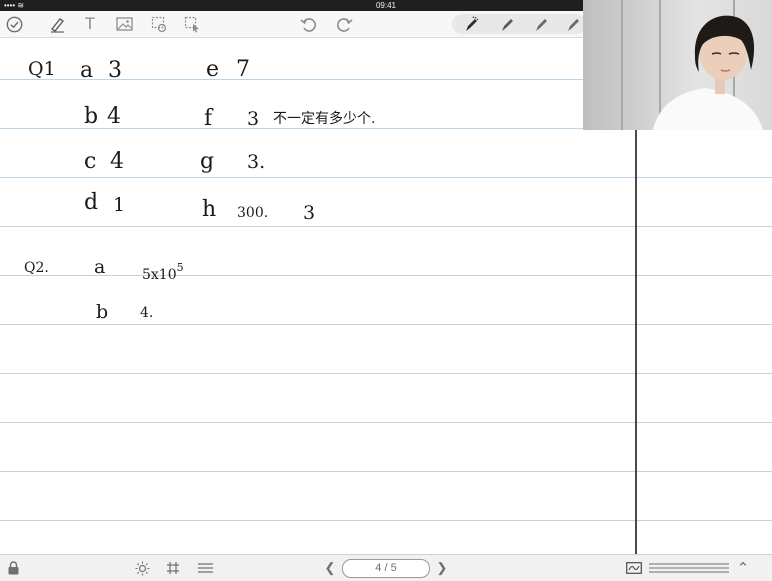 The width and height of the screenshot is (772, 581). I want to click on camera-overlay, so click(677, 65).